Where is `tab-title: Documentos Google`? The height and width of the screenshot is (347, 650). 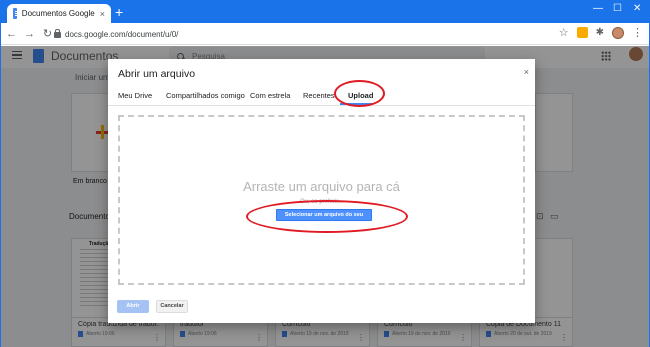 tab-title: Documentos Google is located at coordinates (58, 13).